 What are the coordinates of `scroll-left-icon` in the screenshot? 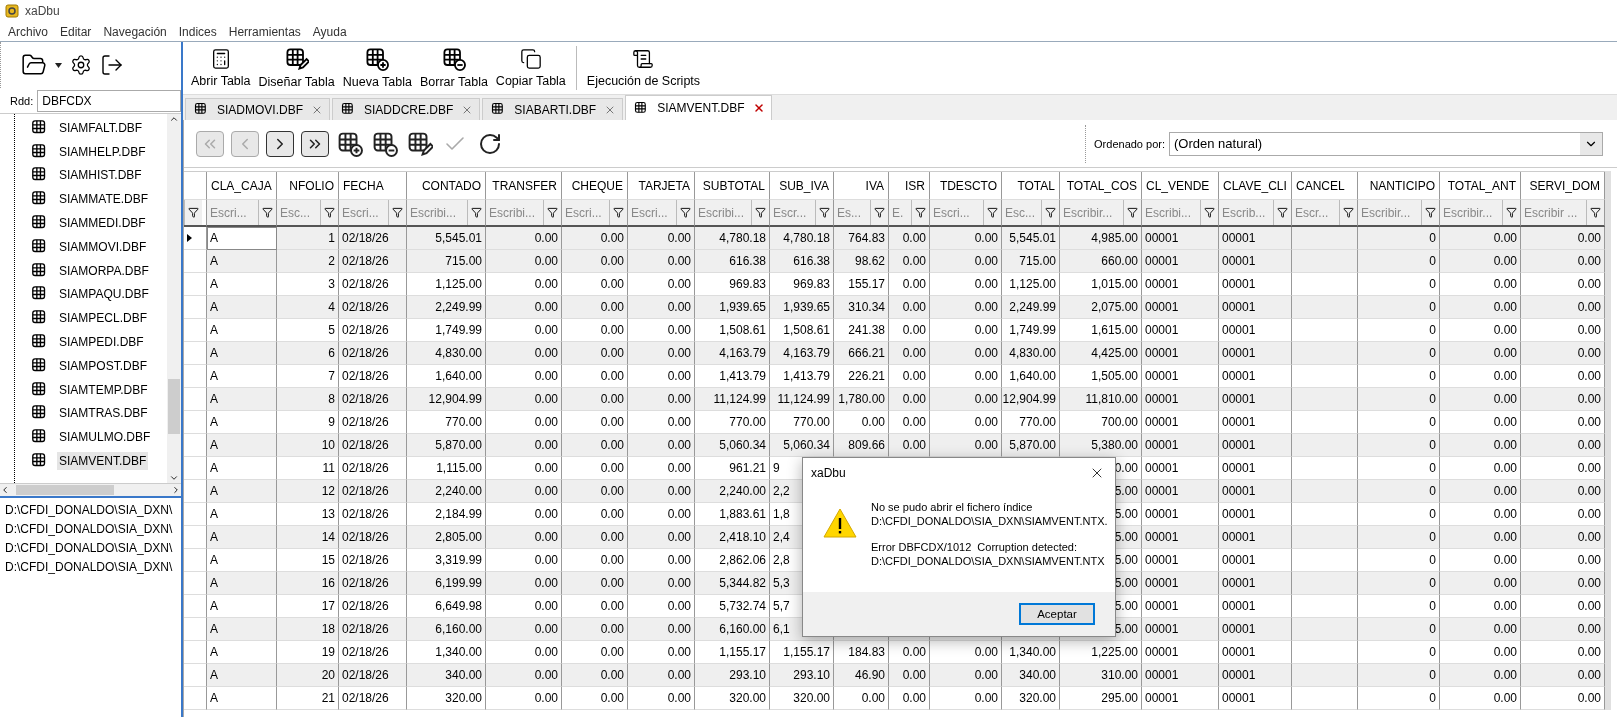 It's located at (5, 490).